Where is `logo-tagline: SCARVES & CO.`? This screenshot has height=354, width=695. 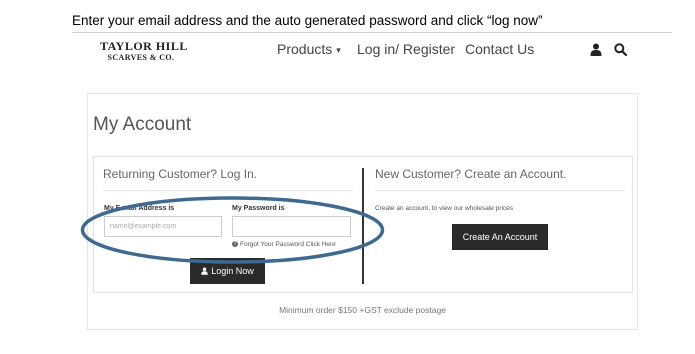
logo-tagline: SCARVES & CO. is located at coordinates (141, 57).